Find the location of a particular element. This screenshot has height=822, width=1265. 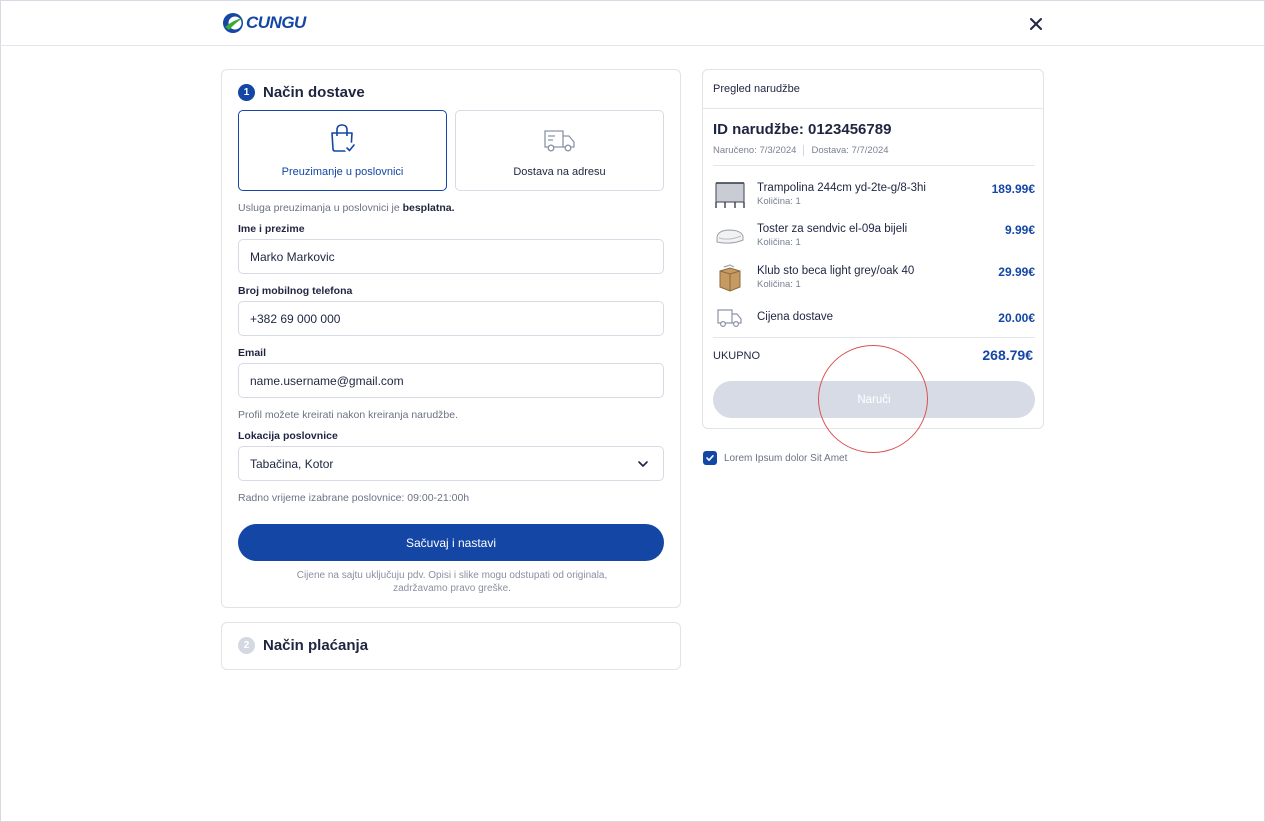

phone-input: +382 69 000 000 is located at coordinates (451, 318).